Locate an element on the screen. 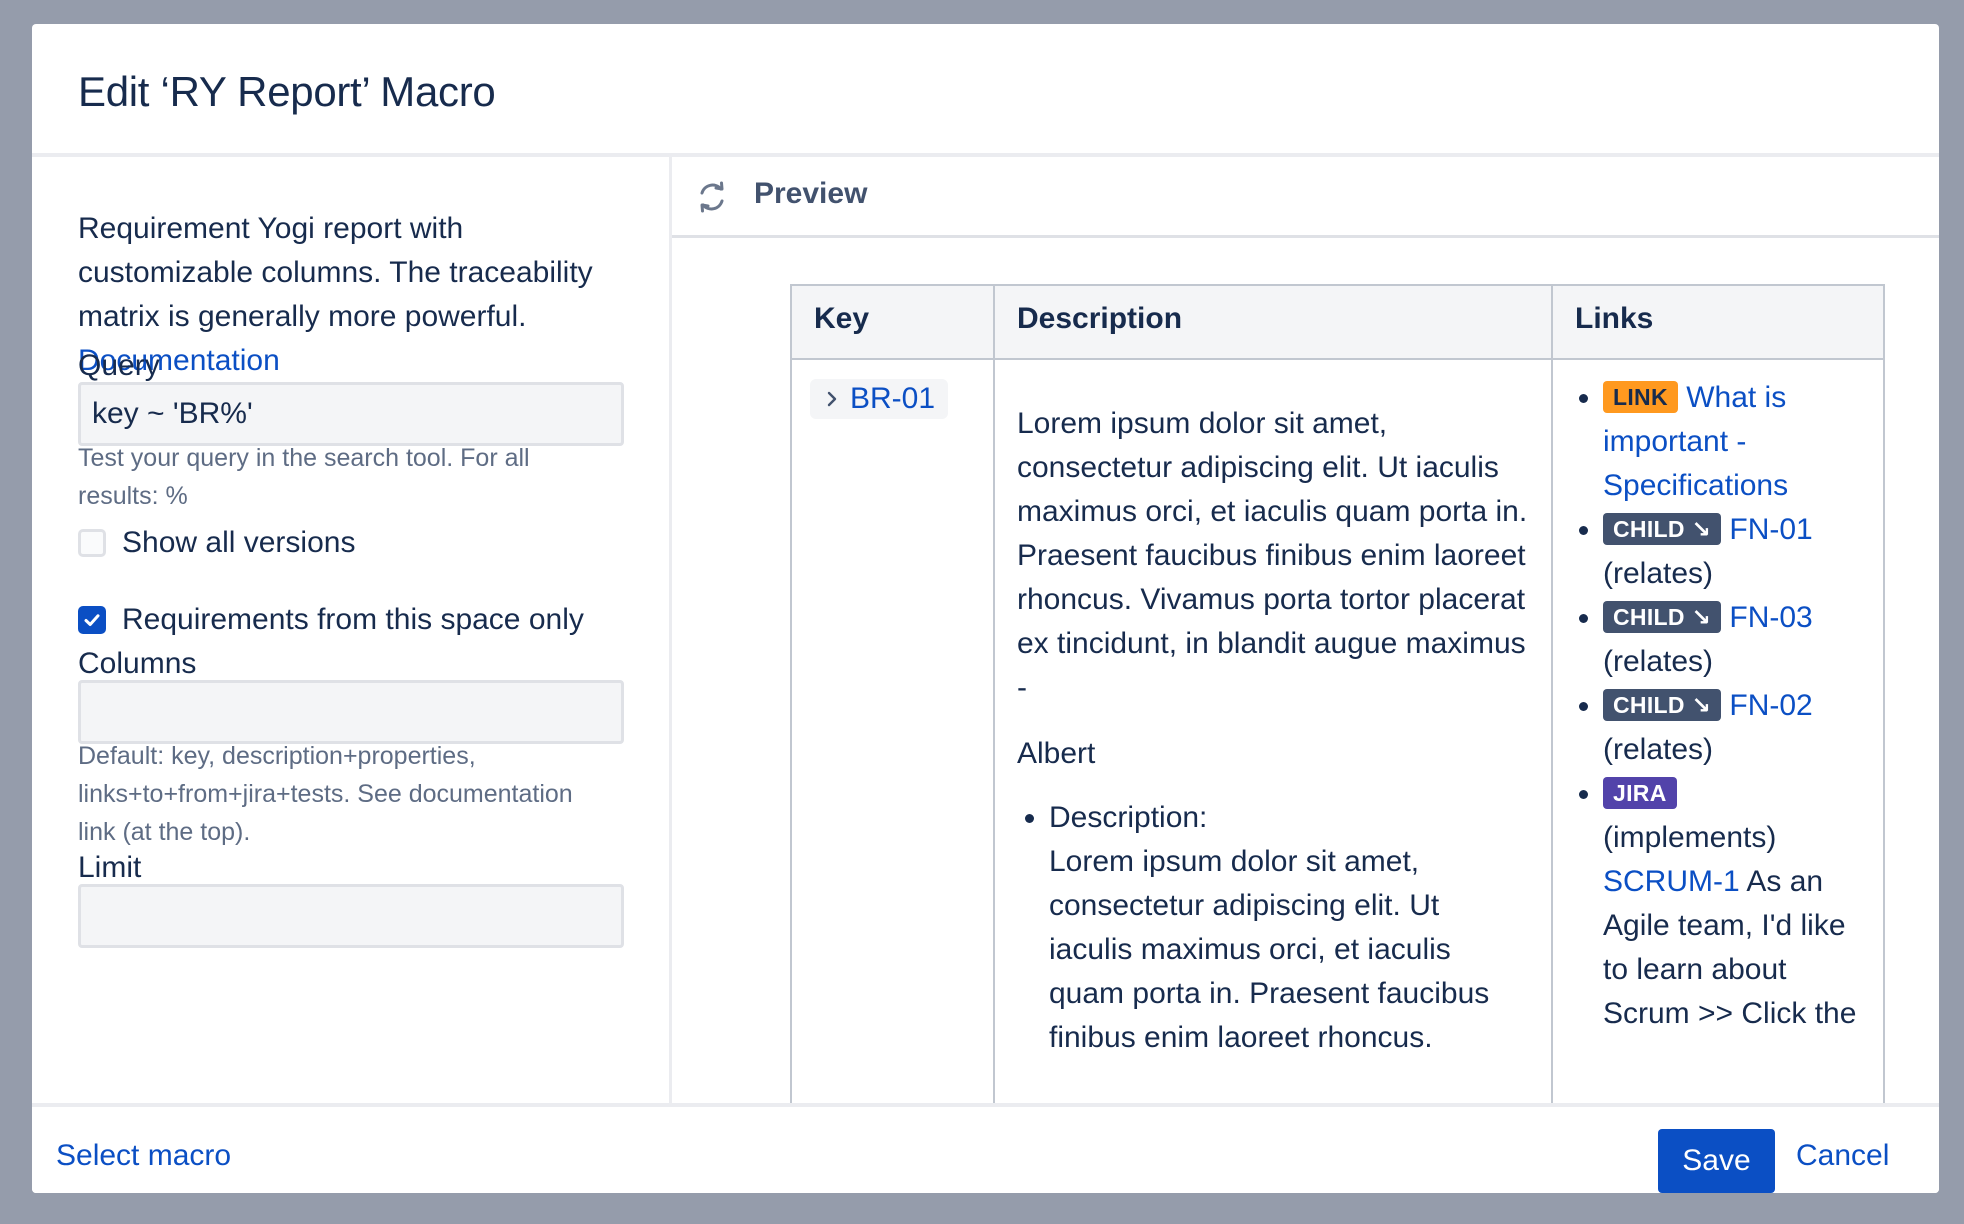  query-input is located at coordinates (351, 414).